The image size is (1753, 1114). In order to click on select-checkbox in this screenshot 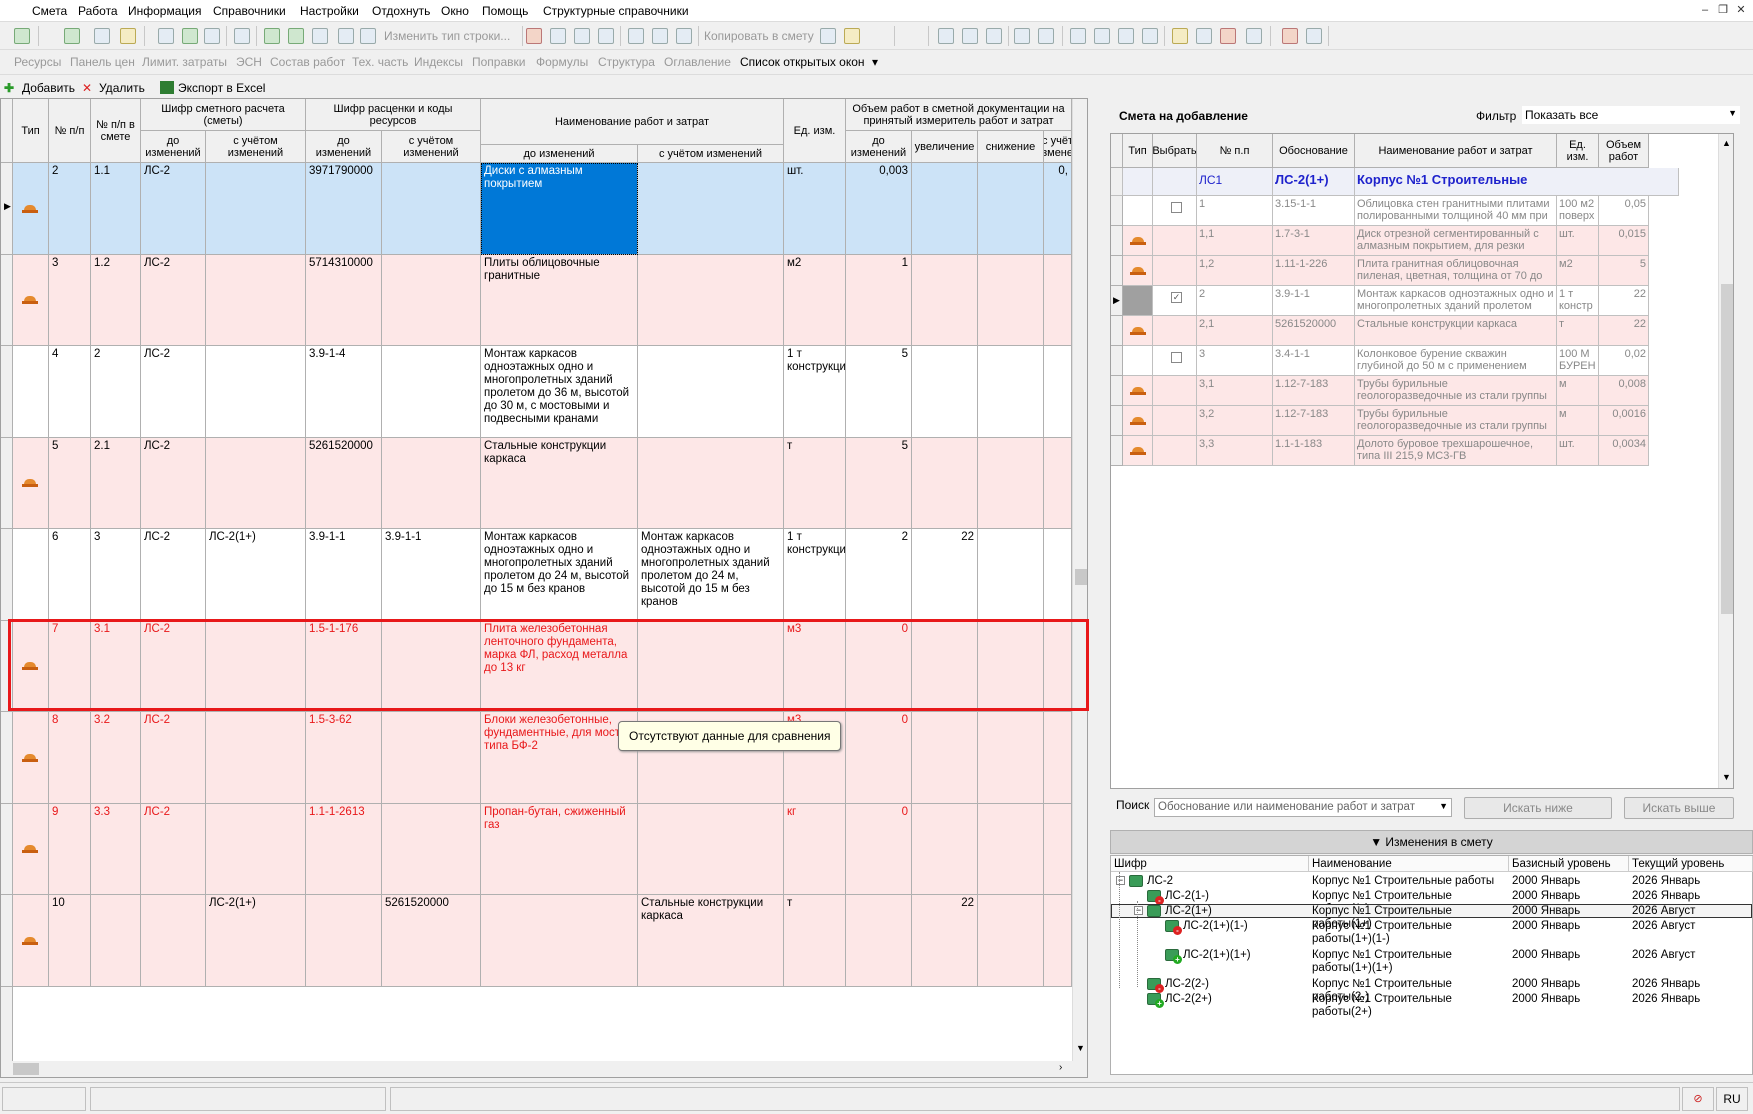, I will do `click(1176, 357)`.